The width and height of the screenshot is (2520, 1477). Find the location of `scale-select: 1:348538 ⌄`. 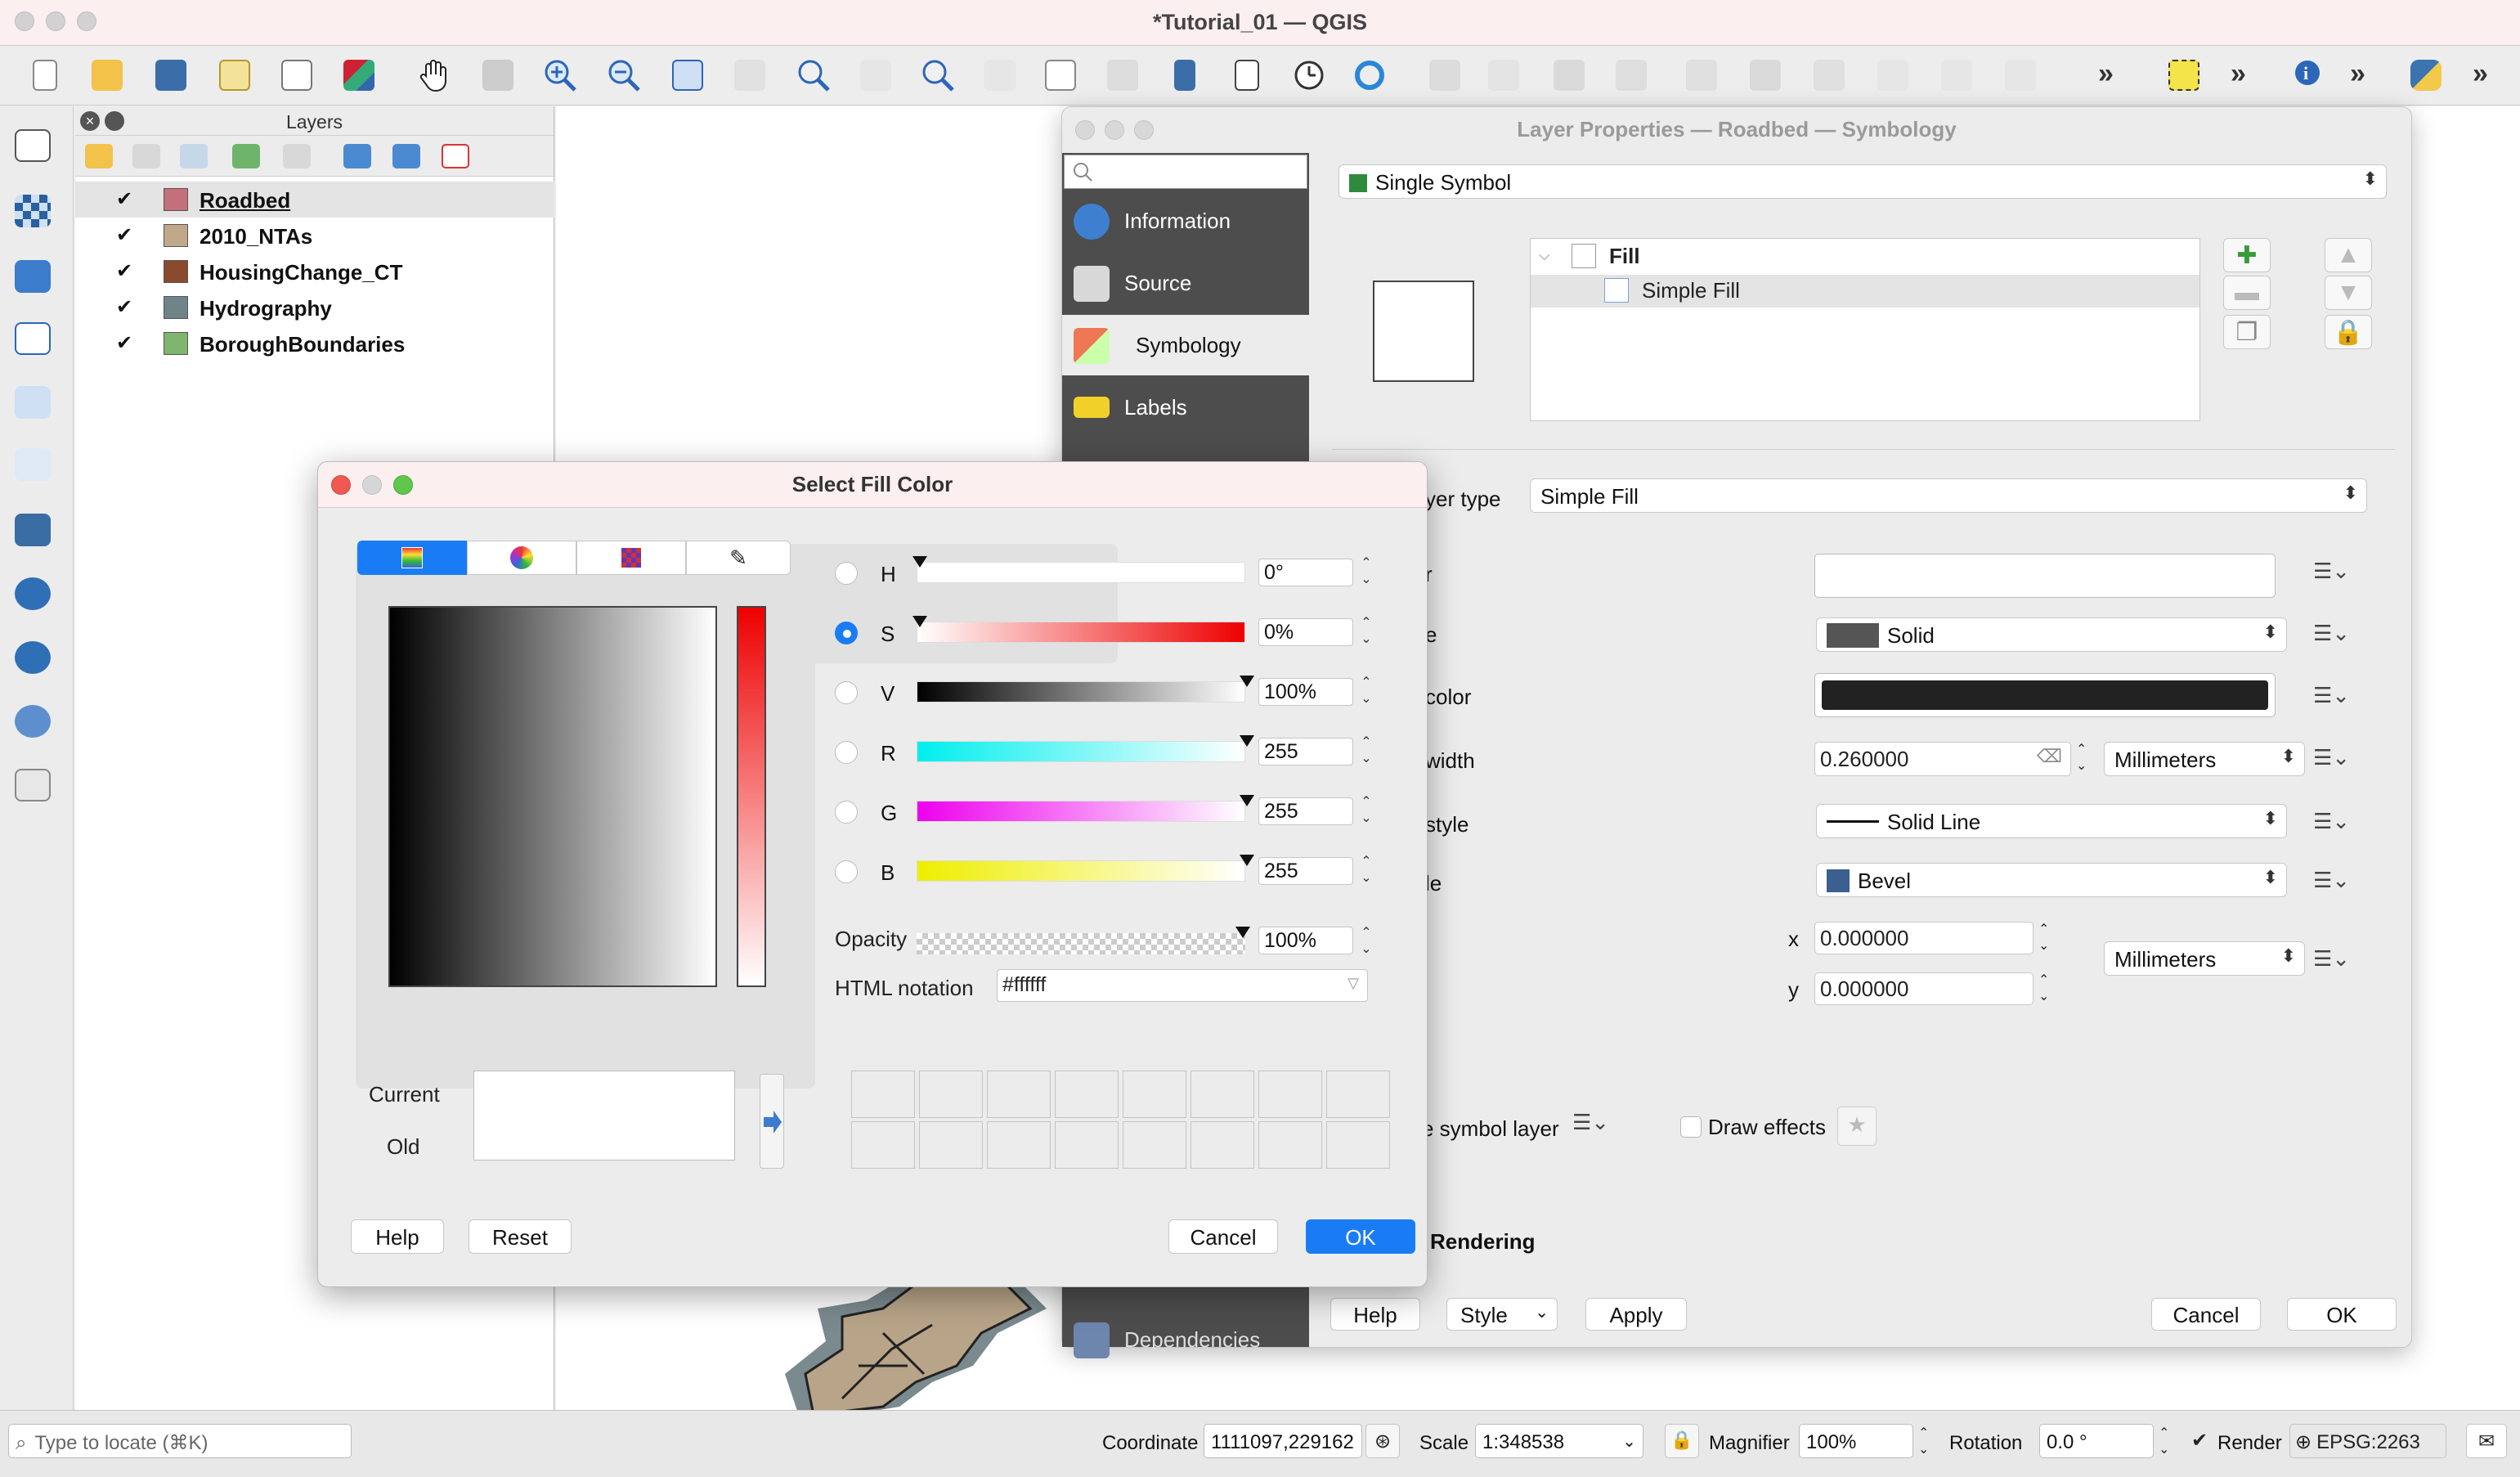

scale-select: 1:348538 ⌄ is located at coordinates (1559, 1441).